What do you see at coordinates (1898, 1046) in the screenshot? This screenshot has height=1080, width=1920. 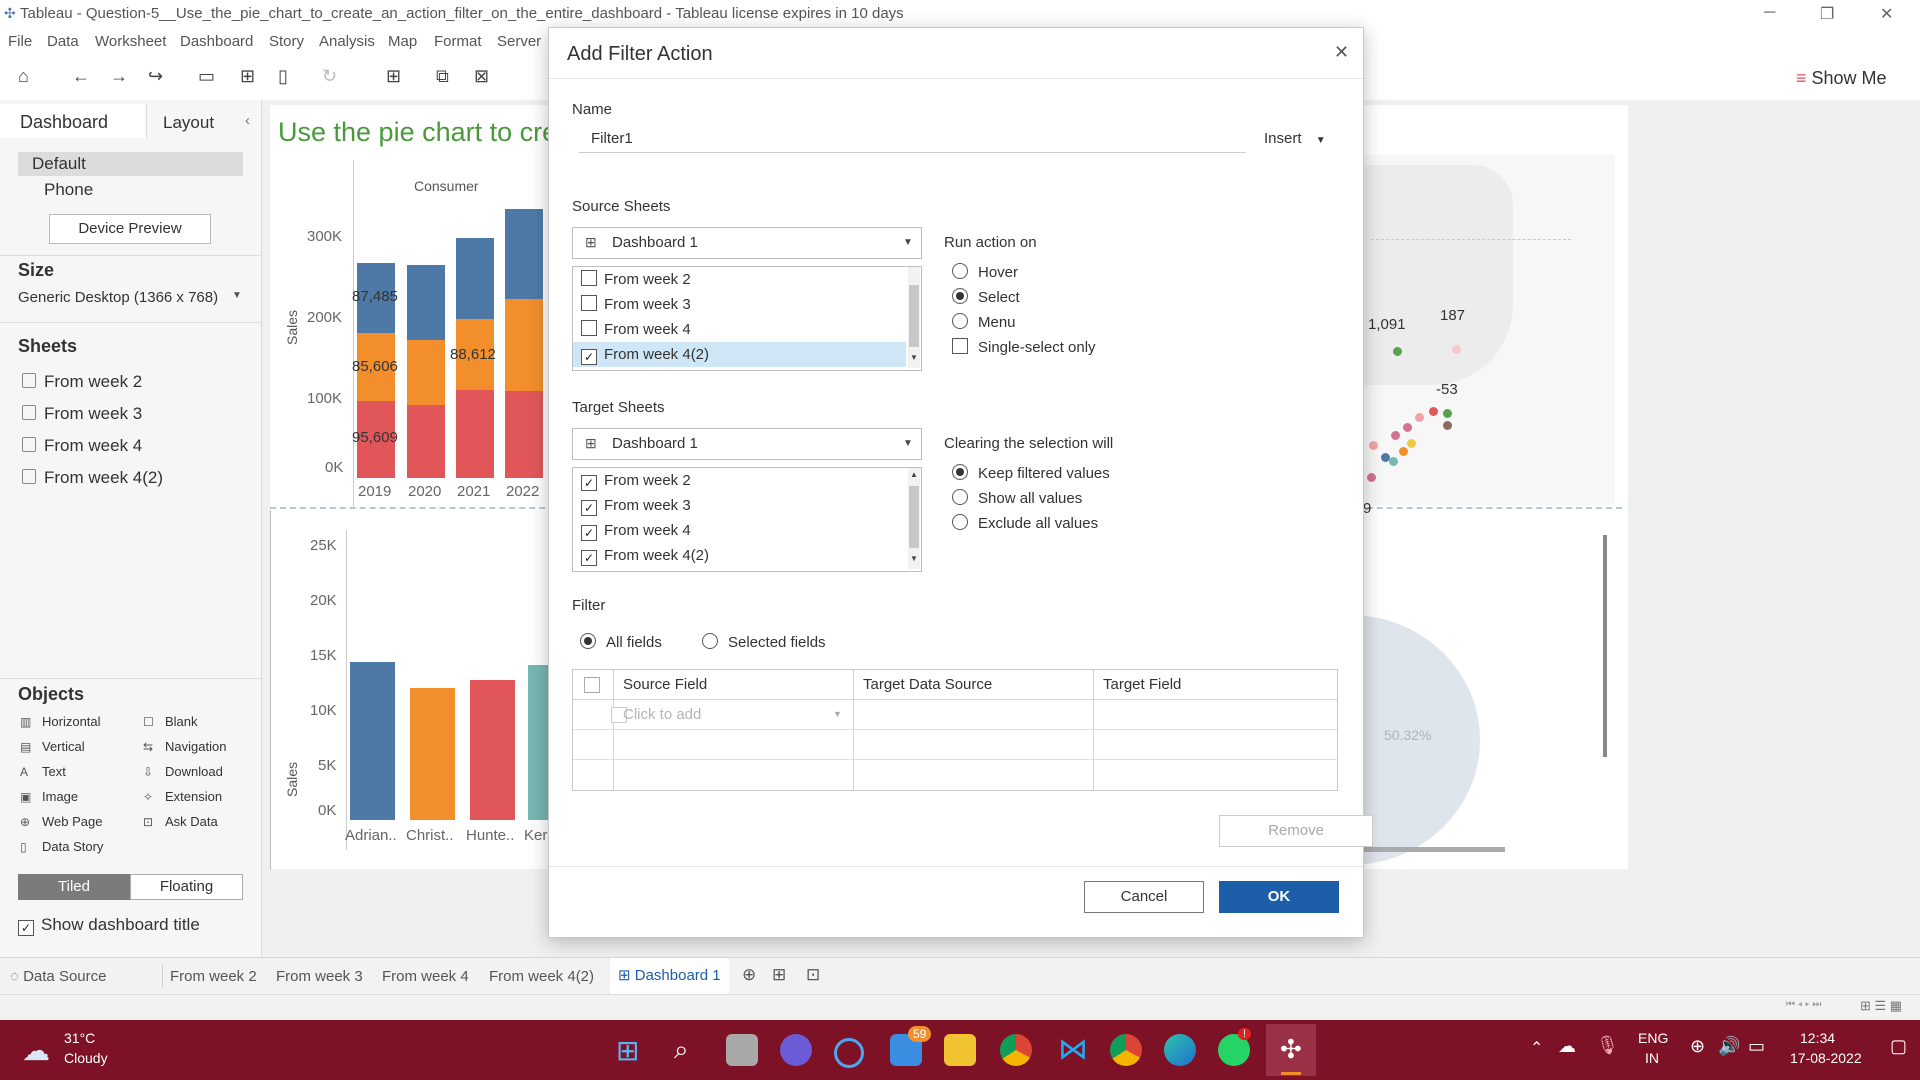 I see `notifications-icon: ▢` at bounding box center [1898, 1046].